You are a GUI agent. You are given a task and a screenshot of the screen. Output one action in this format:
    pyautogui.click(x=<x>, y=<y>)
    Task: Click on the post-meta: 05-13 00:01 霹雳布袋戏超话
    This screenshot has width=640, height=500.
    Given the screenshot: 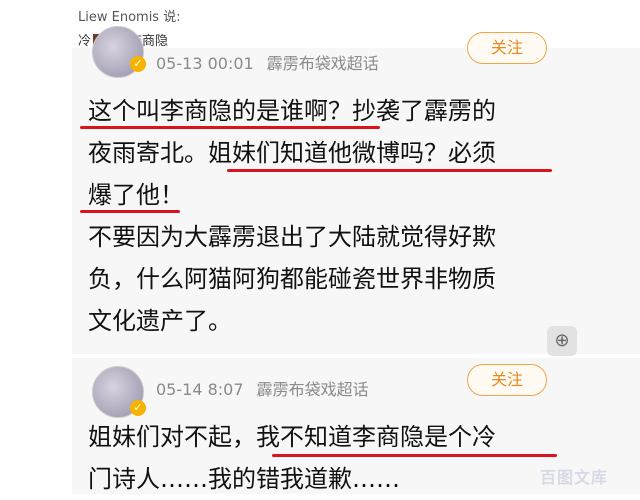 What is the action you would take?
    pyautogui.click(x=267, y=62)
    